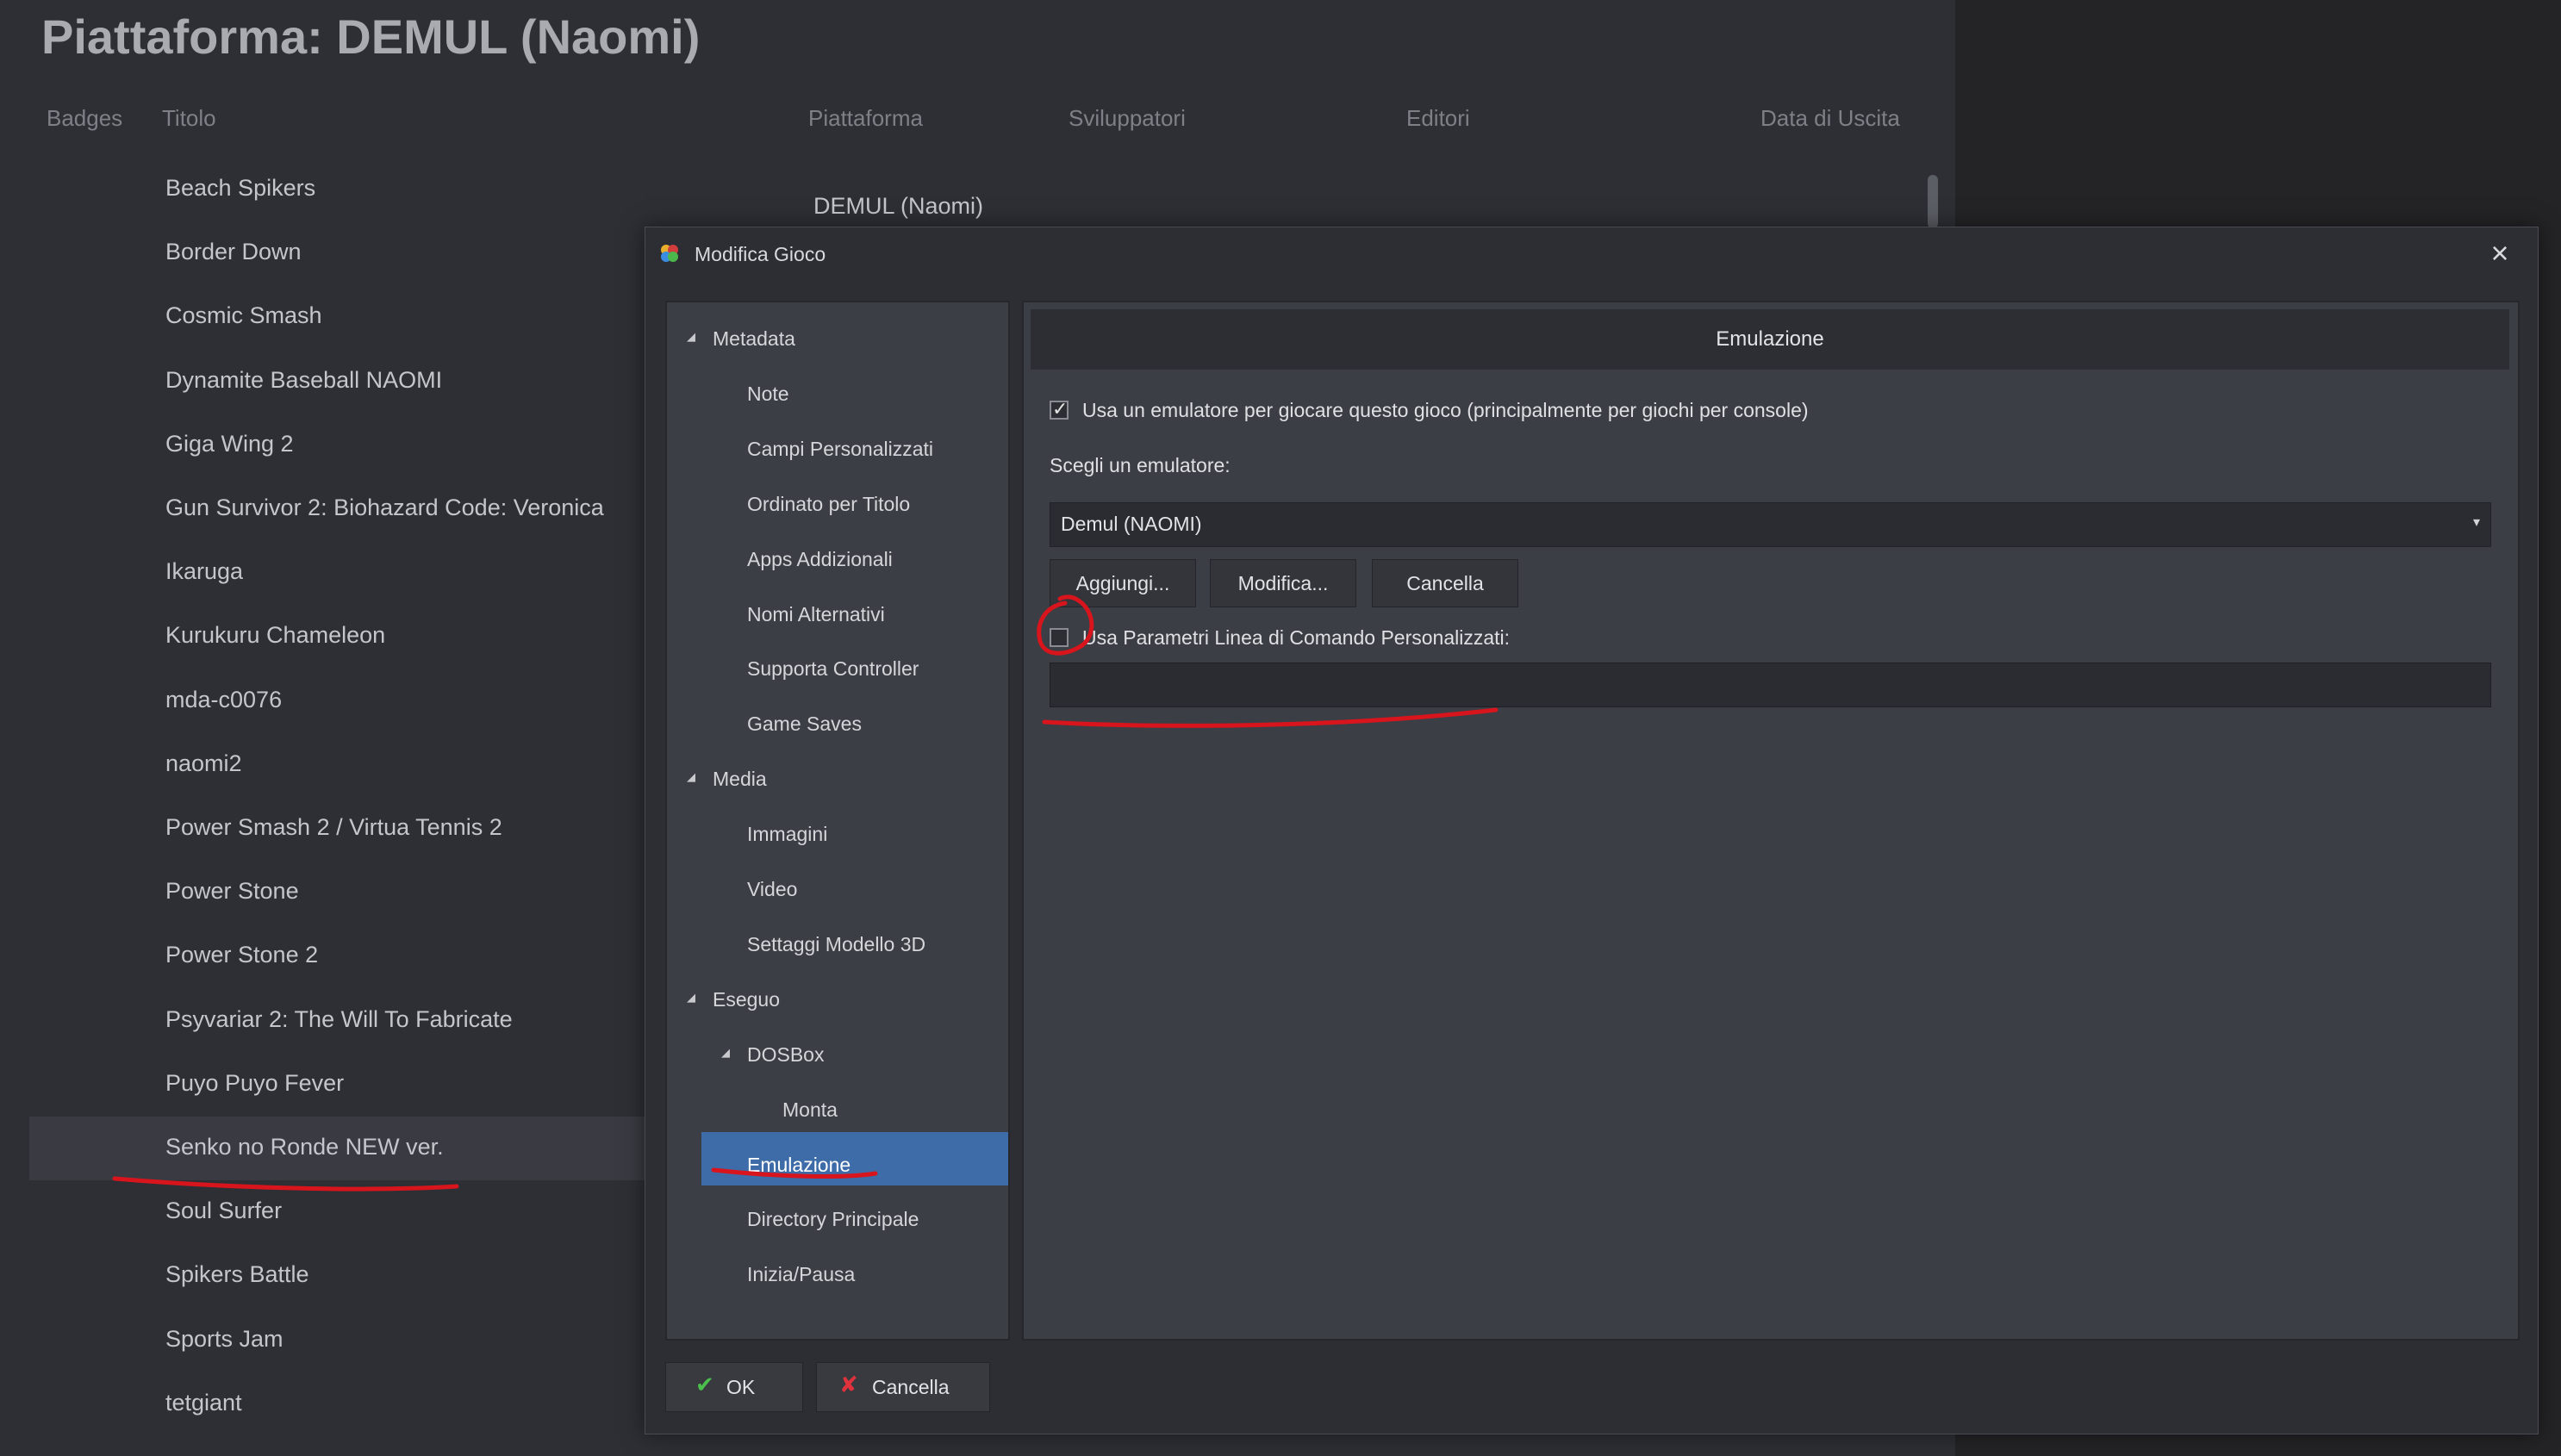 The width and height of the screenshot is (2561, 1456). What do you see at coordinates (204, 572) in the screenshot?
I see `game-title: Ikaruga` at bounding box center [204, 572].